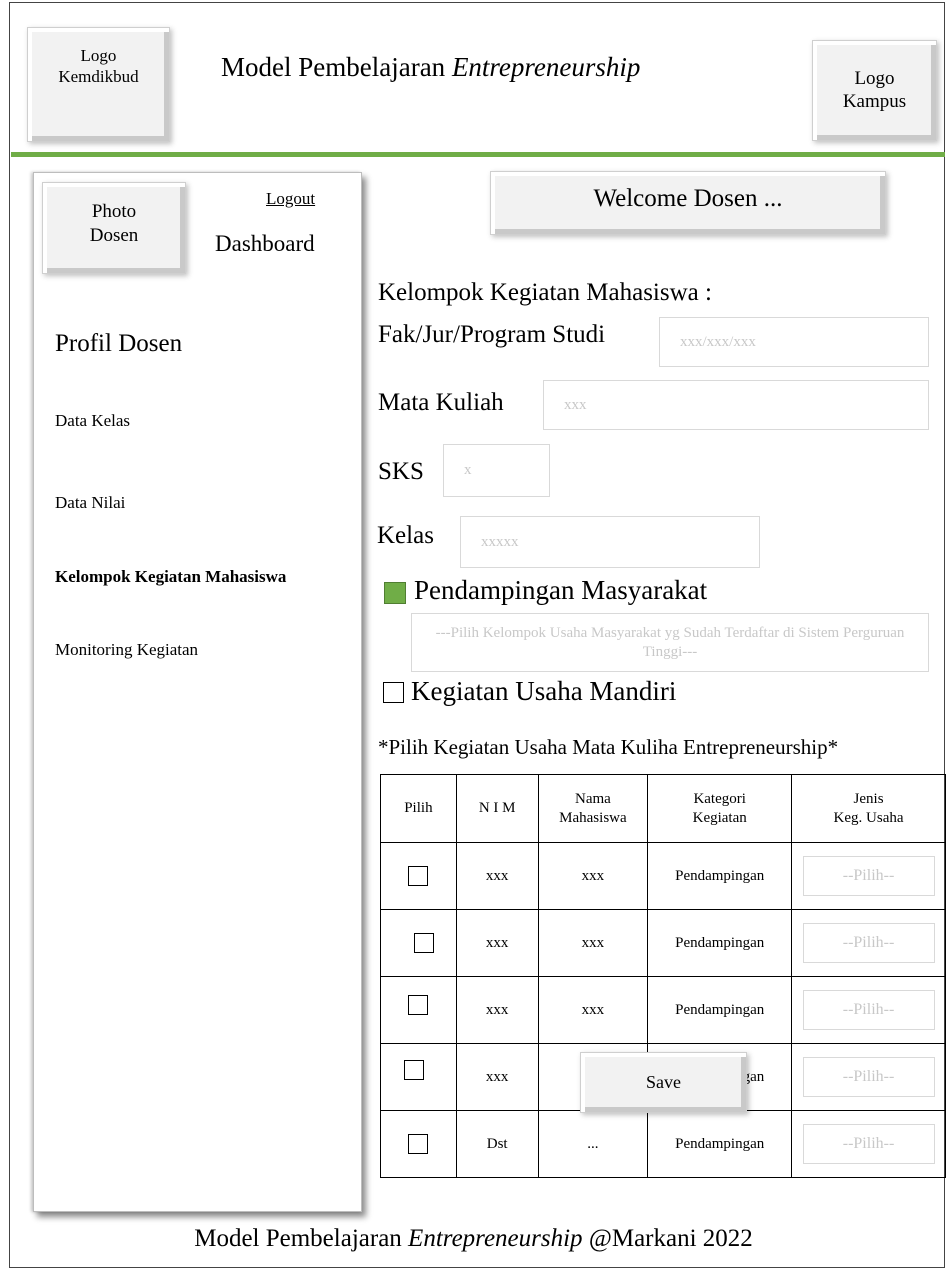  I want to click on col-jenis: Jenis Keg. Usaha, so click(868, 808).